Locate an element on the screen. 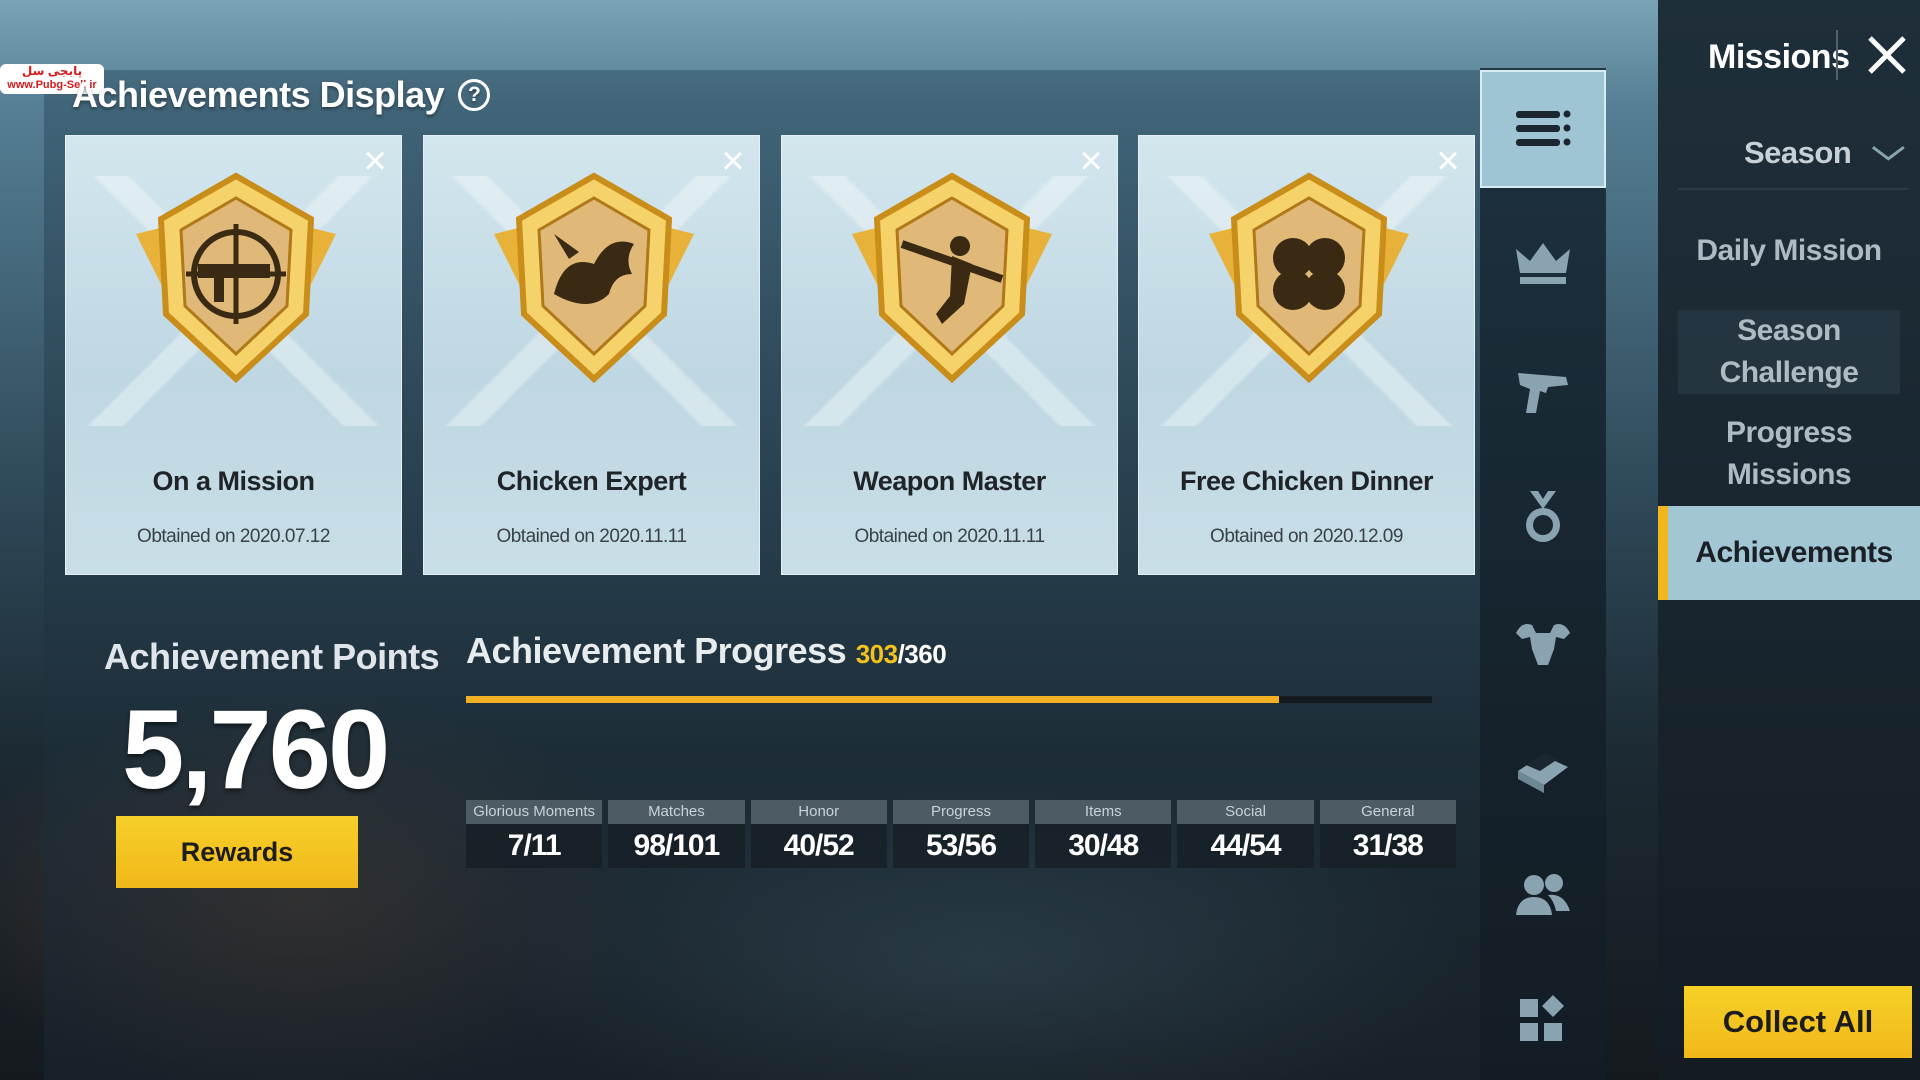  tab-items is located at coordinates (1543, 769).